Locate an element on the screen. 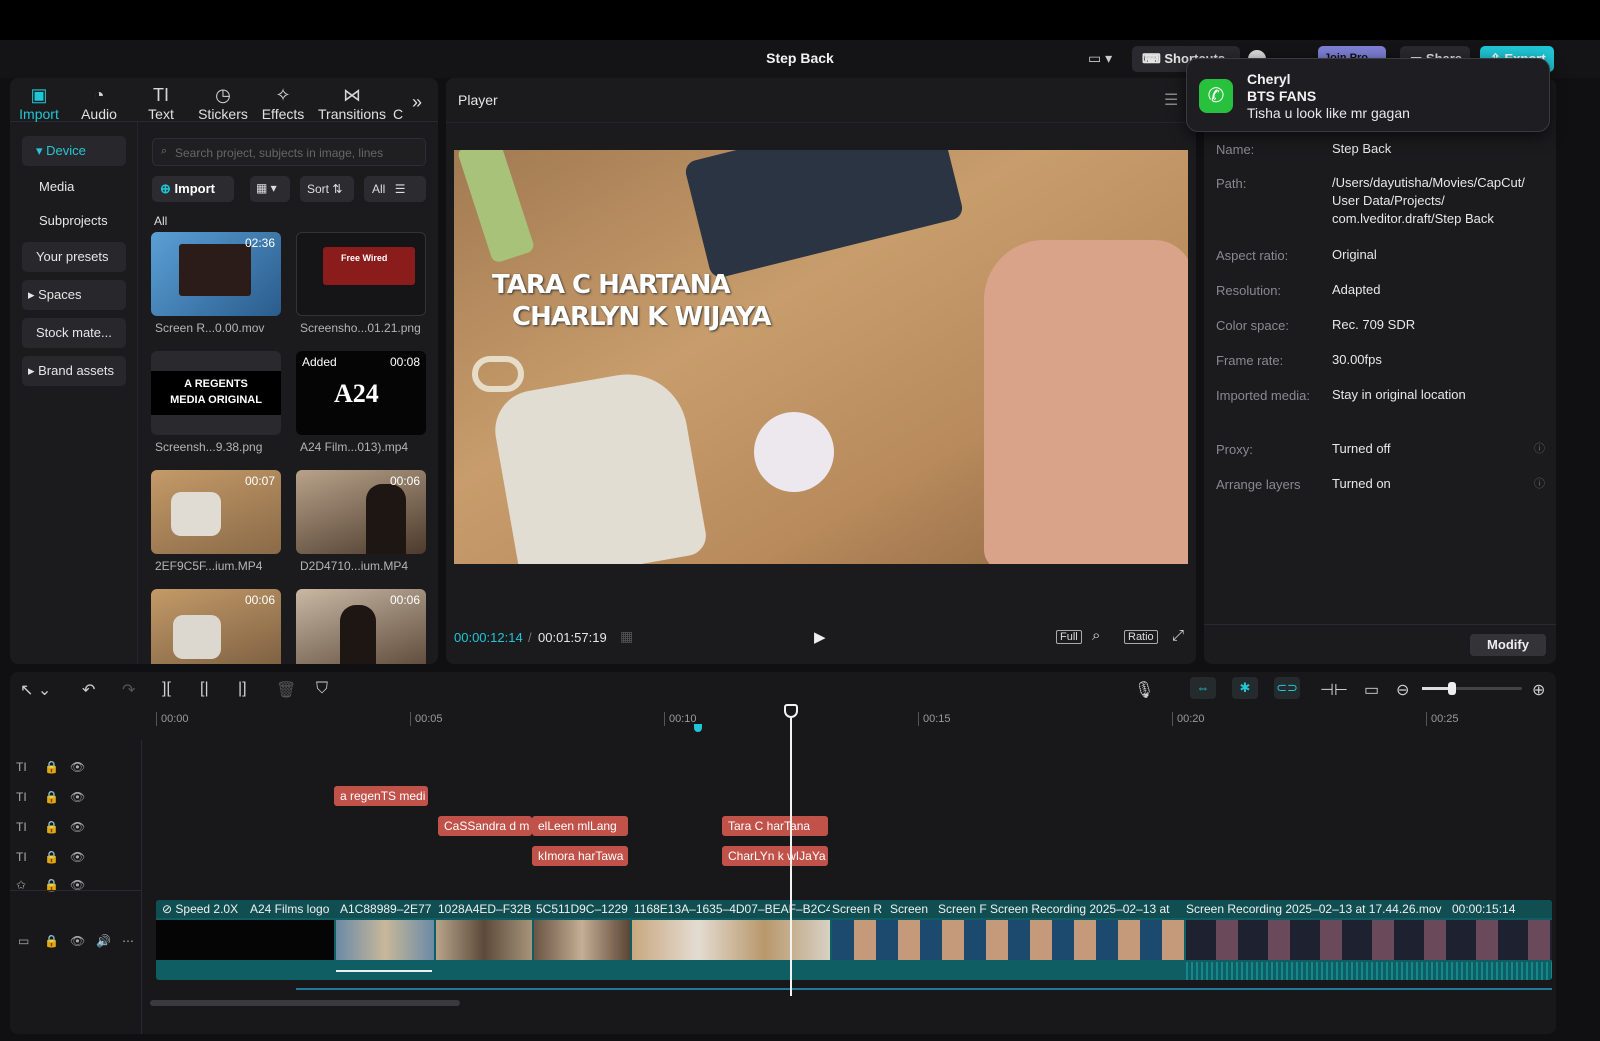 Image resolution: width=1600 pixels, height=1041 pixels. more-icon: ⋯ is located at coordinates (128, 941).